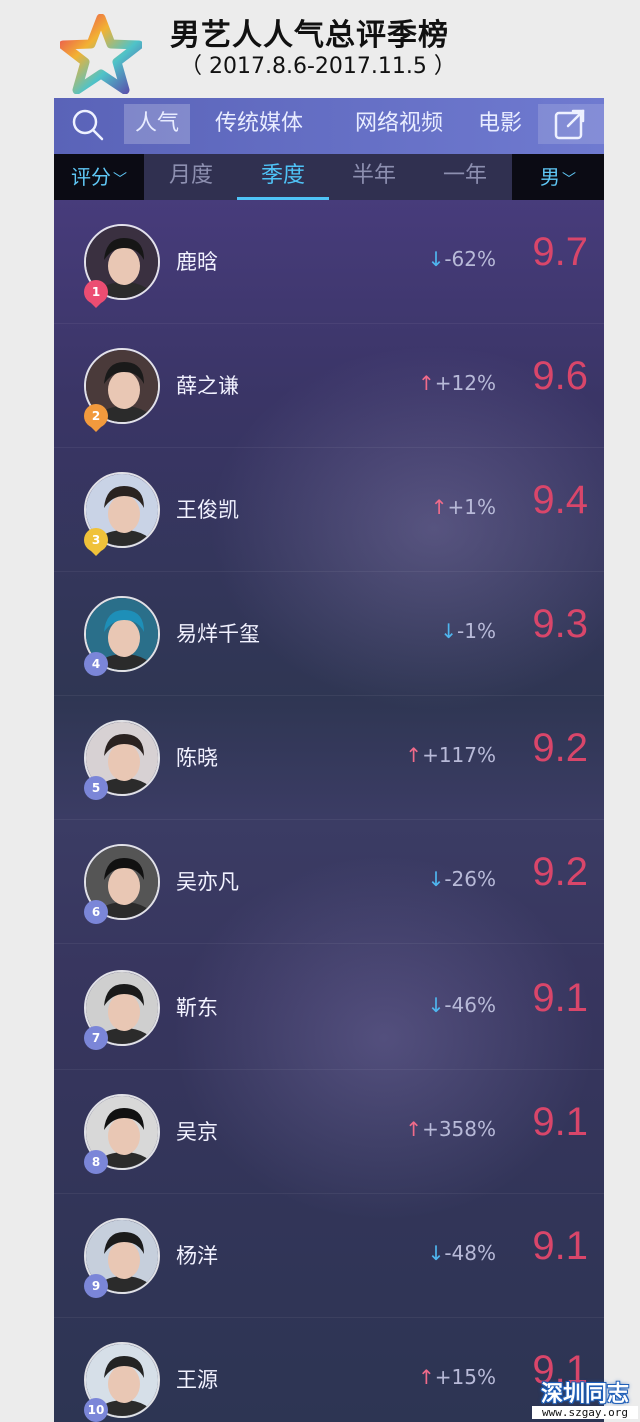 The height and width of the screenshot is (1422, 640). What do you see at coordinates (476, 631) in the screenshot?
I see `change-percent: -1%` at bounding box center [476, 631].